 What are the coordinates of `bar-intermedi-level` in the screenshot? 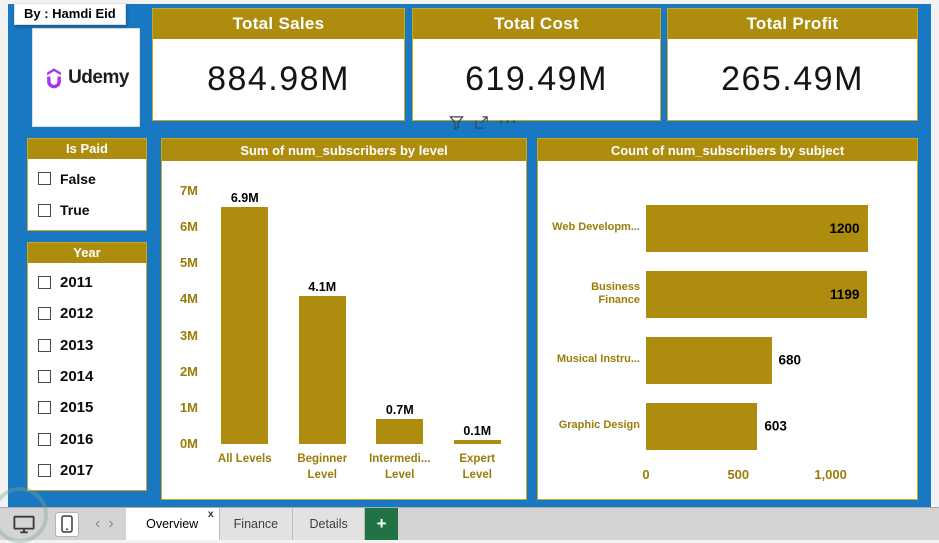 It's located at (400, 431).